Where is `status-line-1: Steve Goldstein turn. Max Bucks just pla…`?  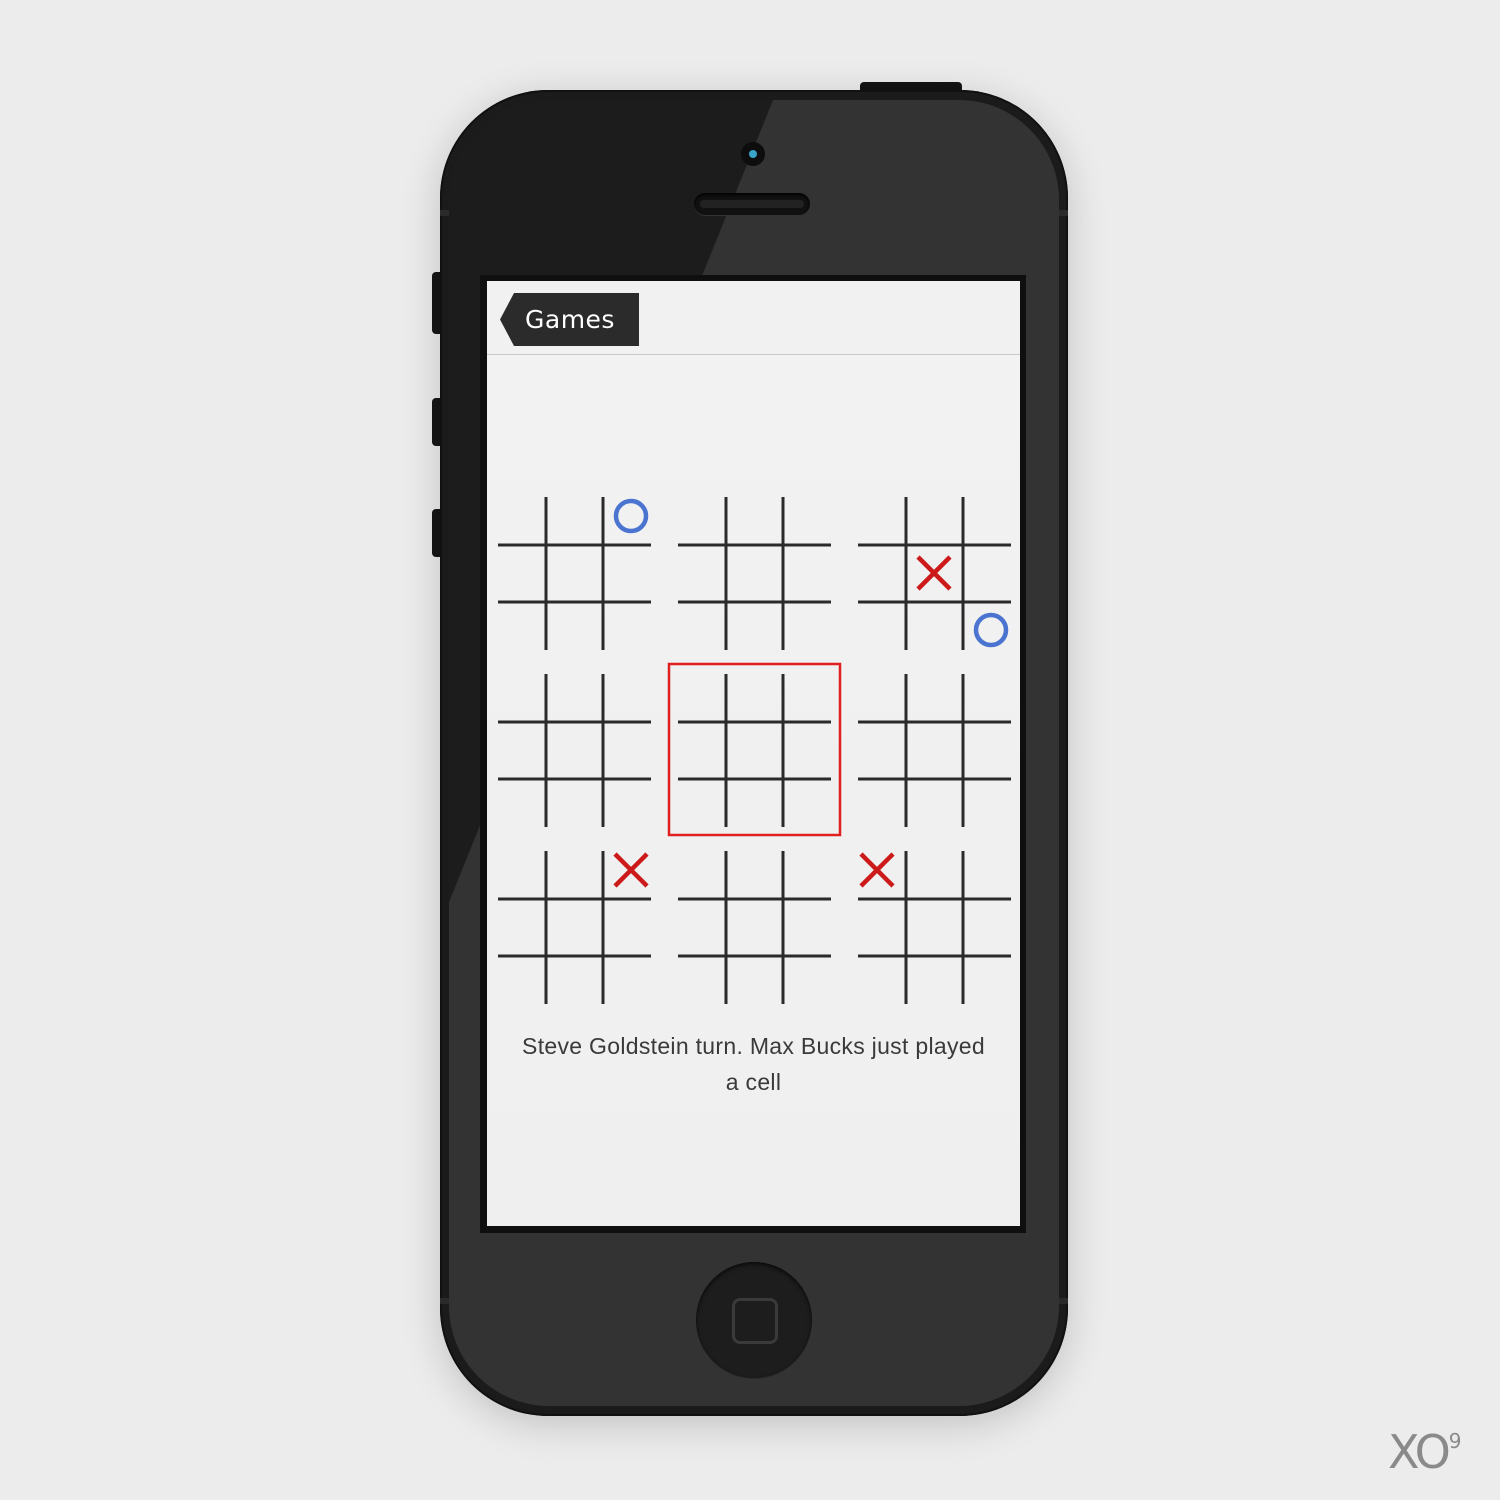 status-line-1: Steve Goldstein turn. Max Bucks just pla… is located at coordinates (753, 1046).